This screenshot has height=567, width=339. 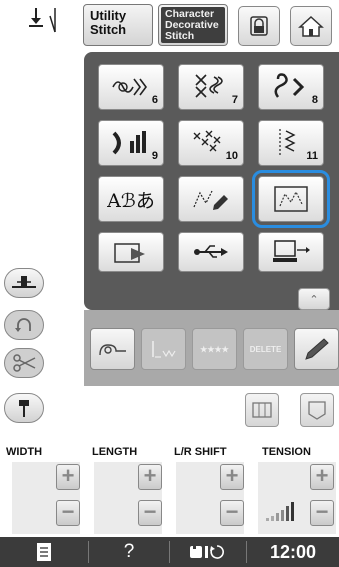 What do you see at coordinates (154, 156) in the screenshot?
I see `pattern-category-number: 9` at bounding box center [154, 156].